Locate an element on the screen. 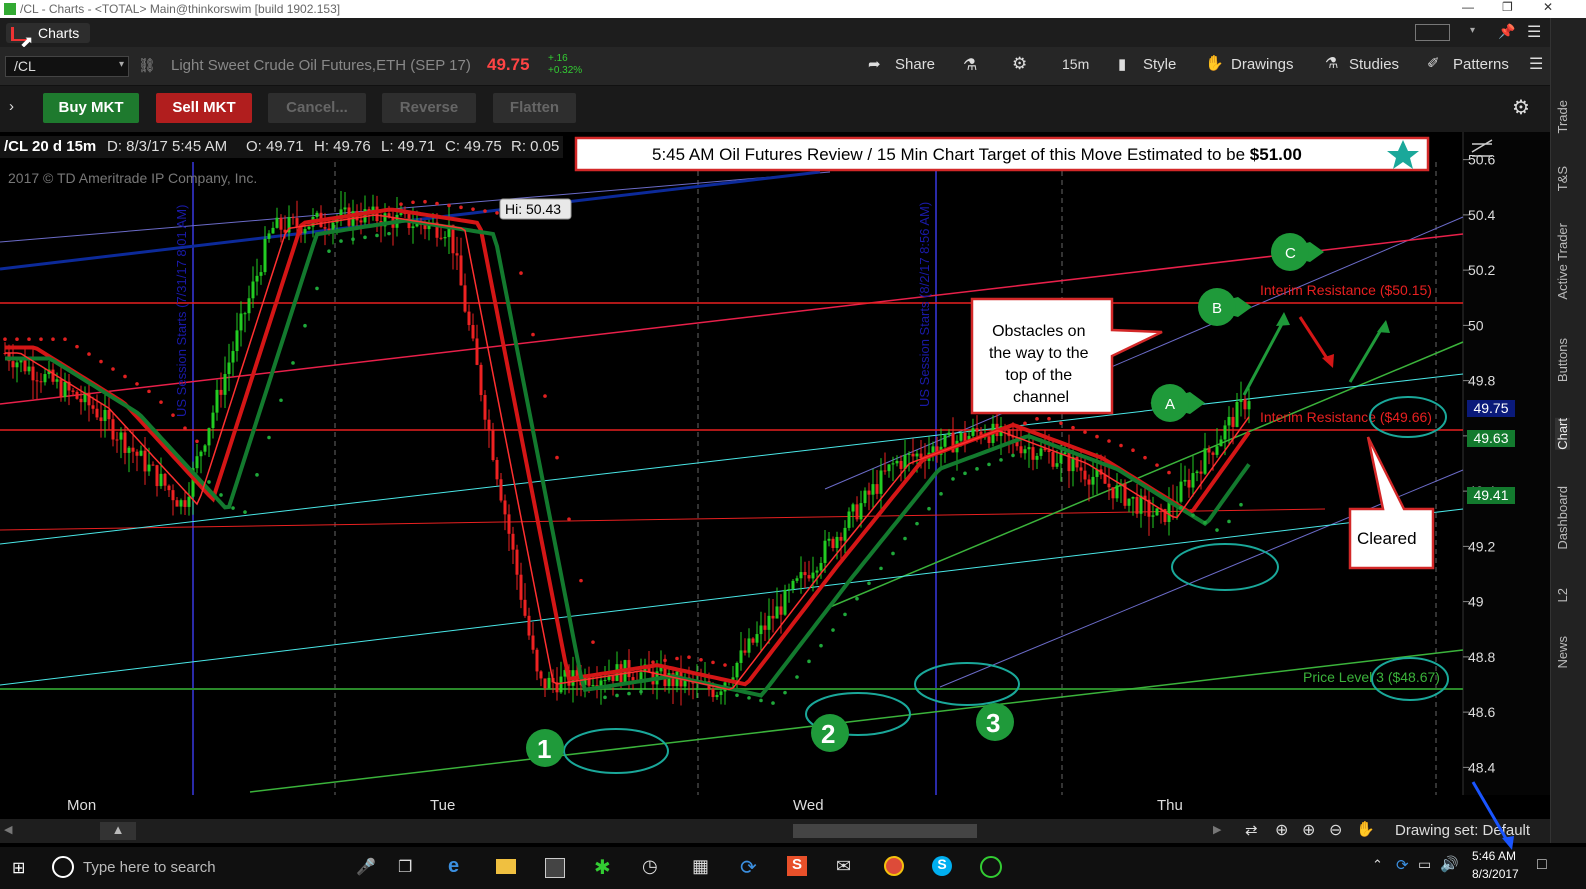 The height and width of the screenshot is (889, 1586). reverse-button: Reverse is located at coordinates (429, 108).